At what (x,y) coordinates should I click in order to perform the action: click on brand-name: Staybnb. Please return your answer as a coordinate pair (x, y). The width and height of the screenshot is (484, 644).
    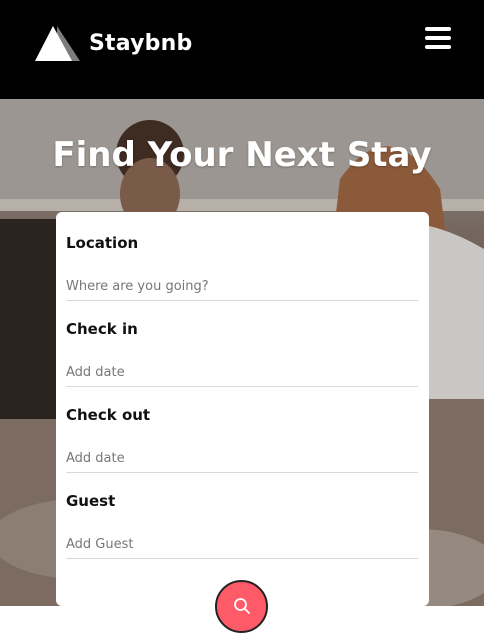
    Looking at the image, I should click on (140, 43).